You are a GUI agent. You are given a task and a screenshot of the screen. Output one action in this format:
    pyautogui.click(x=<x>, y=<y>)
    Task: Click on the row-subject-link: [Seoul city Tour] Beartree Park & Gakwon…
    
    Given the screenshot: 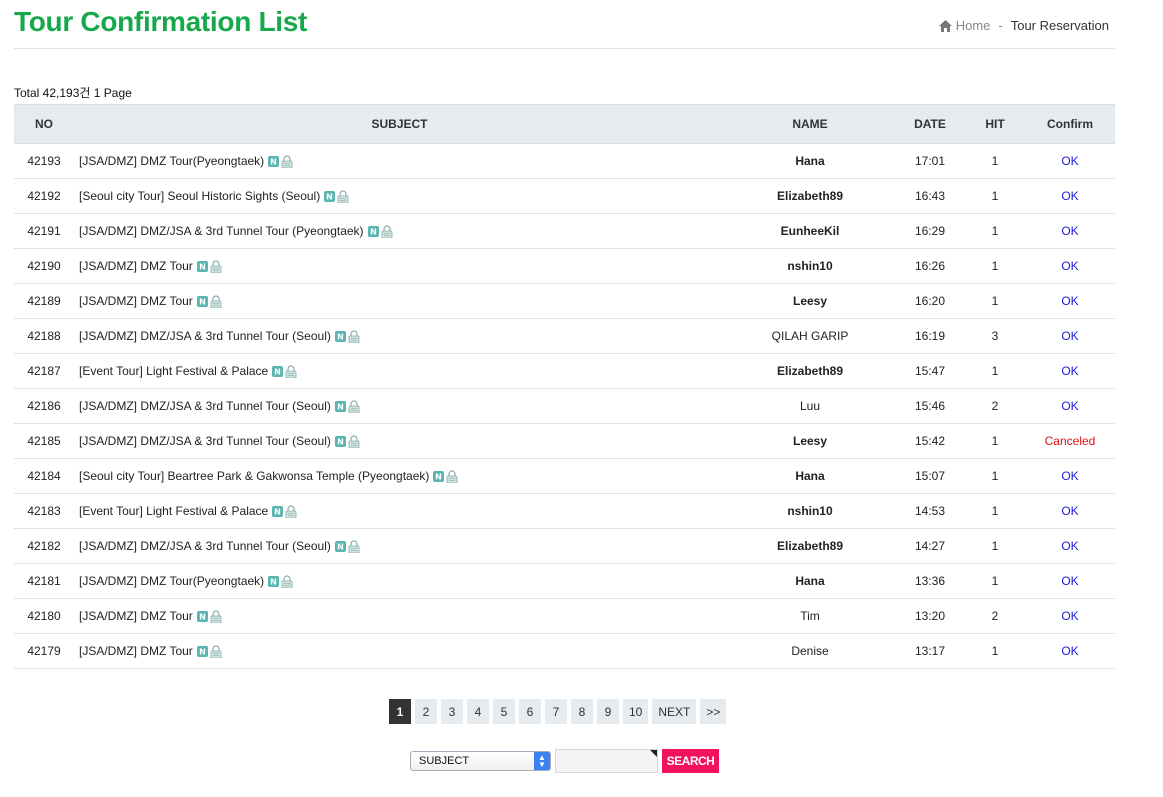 What is the action you would take?
    pyautogui.click(x=254, y=476)
    